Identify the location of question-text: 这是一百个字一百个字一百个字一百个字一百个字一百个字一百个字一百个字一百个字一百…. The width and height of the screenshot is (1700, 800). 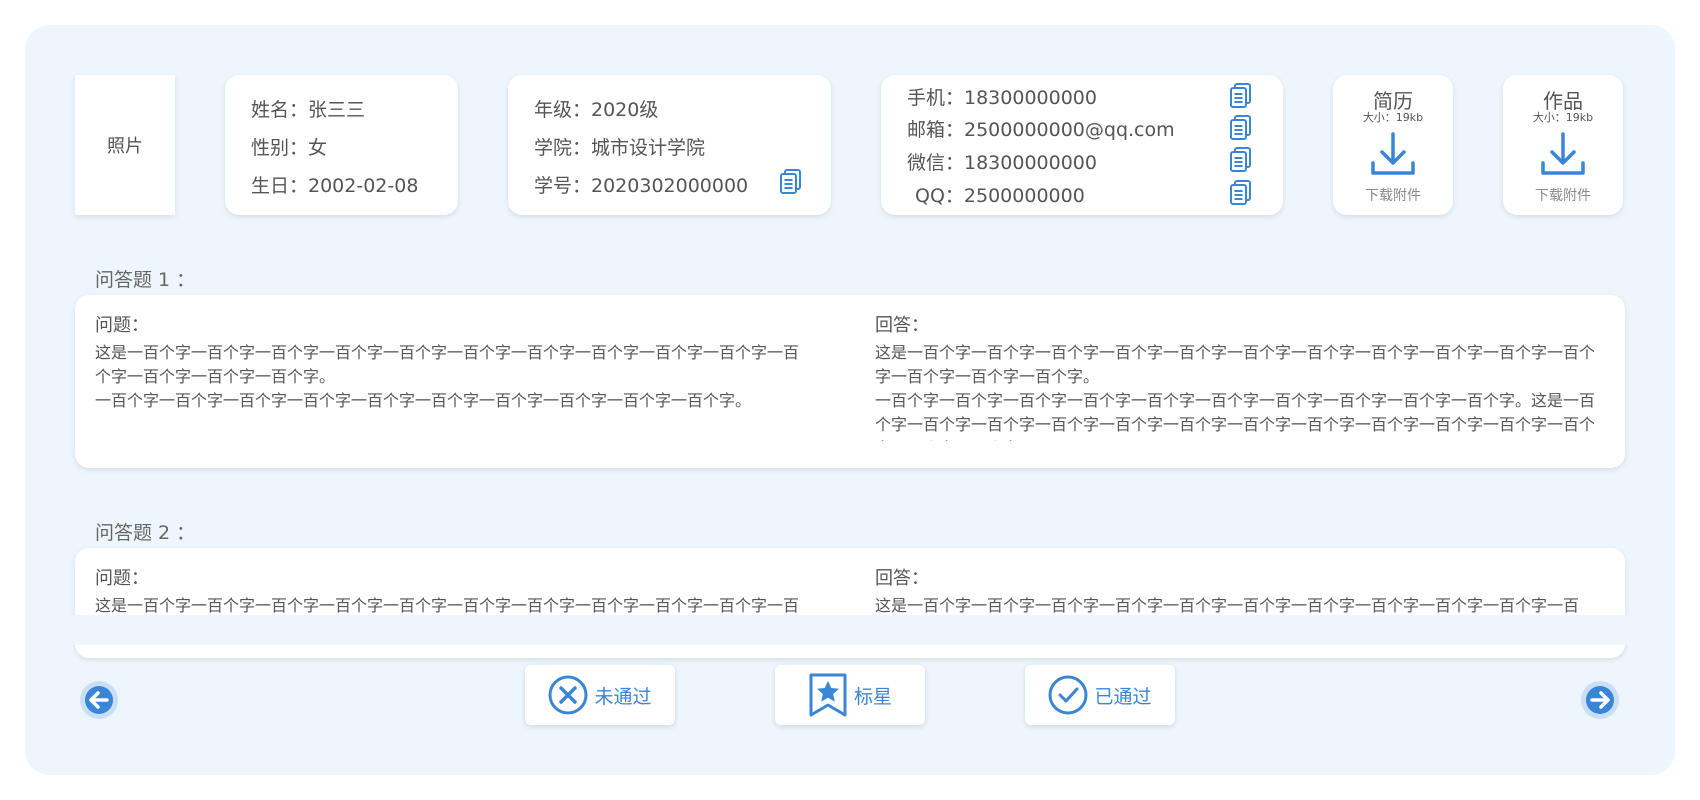
(447, 376).